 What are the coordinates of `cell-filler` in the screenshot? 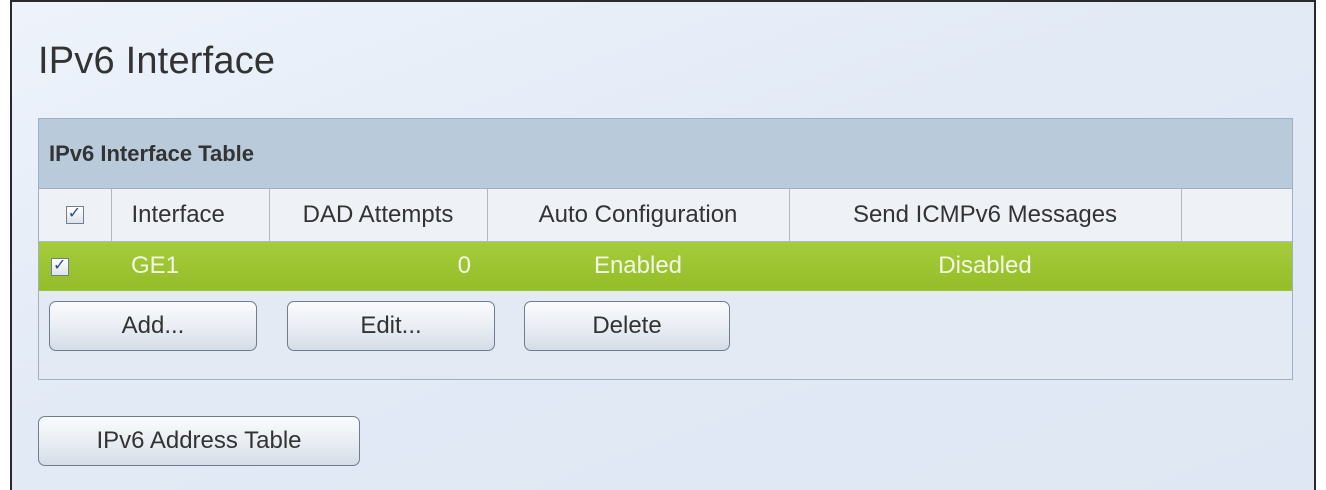 It's located at (1236, 266).